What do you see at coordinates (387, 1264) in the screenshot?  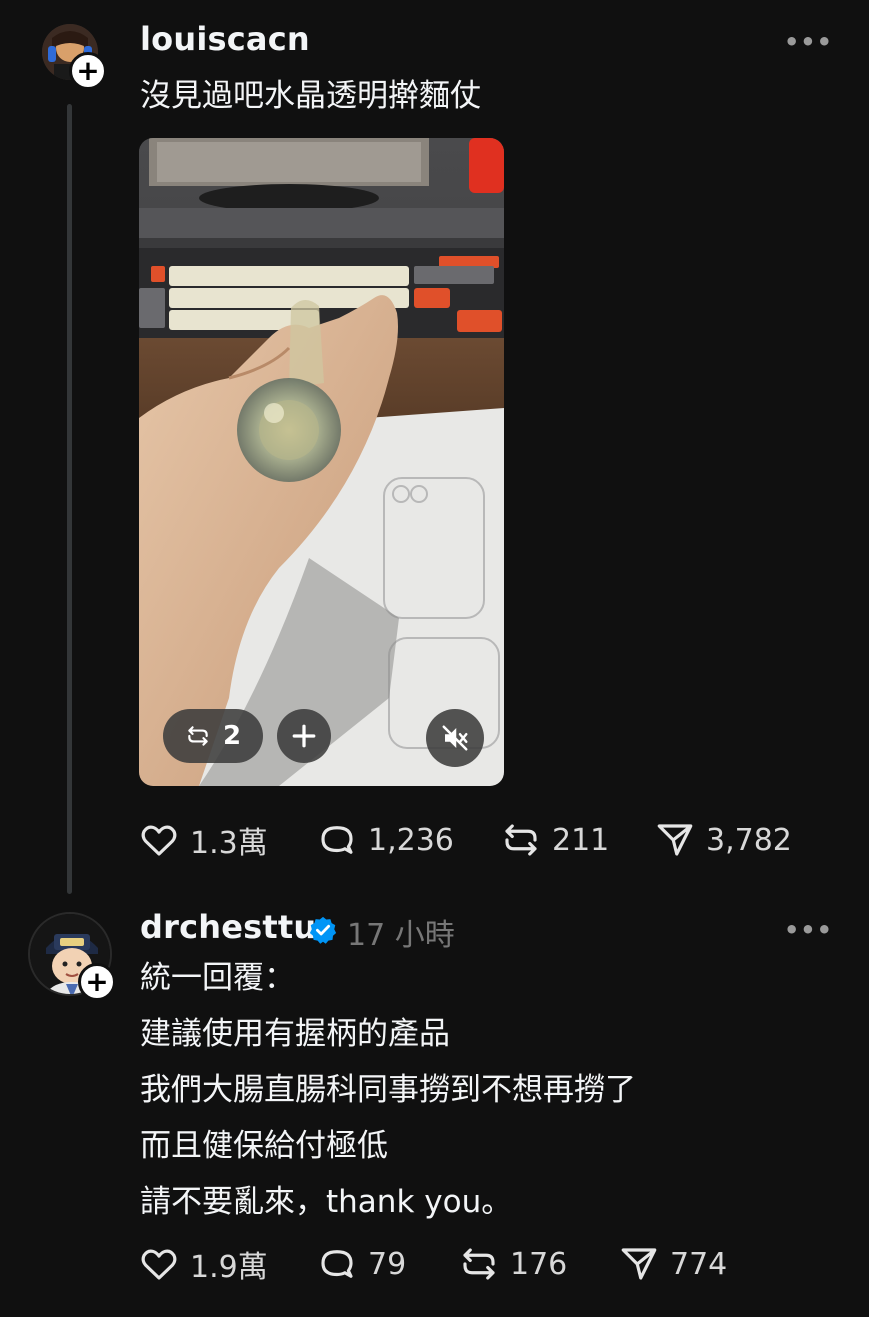 I see `comment-count: 79` at bounding box center [387, 1264].